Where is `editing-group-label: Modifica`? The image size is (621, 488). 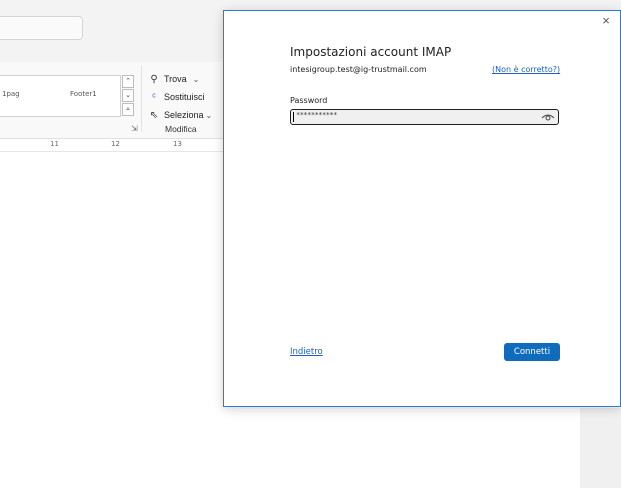 editing-group-label: Modifica is located at coordinates (181, 129).